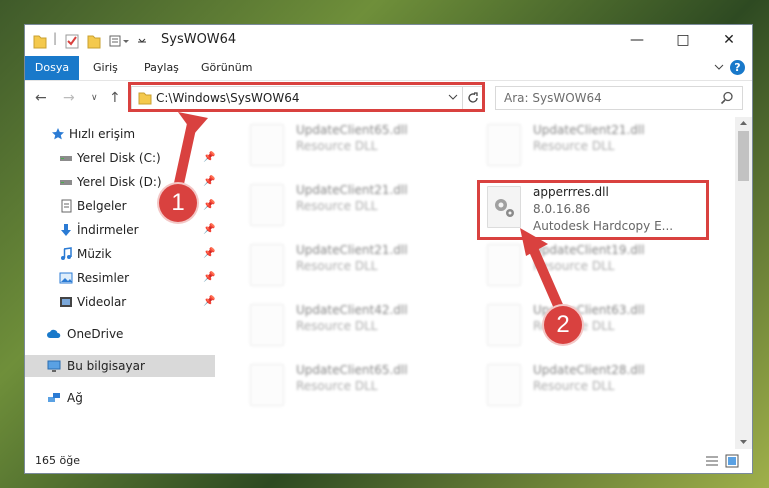 The width and height of the screenshot is (769, 488). Describe the element at coordinates (563, 325) in the screenshot. I see `step-badge-2: 2` at that location.